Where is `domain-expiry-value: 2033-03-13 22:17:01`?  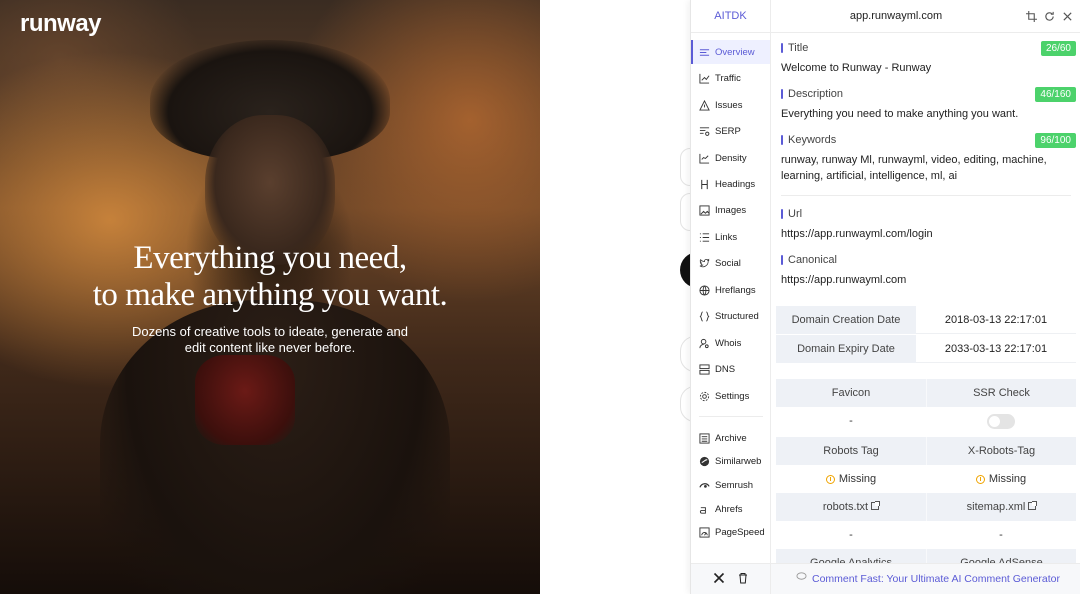 domain-expiry-value: 2033-03-13 22:17:01 is located at coordinates (996, 349).